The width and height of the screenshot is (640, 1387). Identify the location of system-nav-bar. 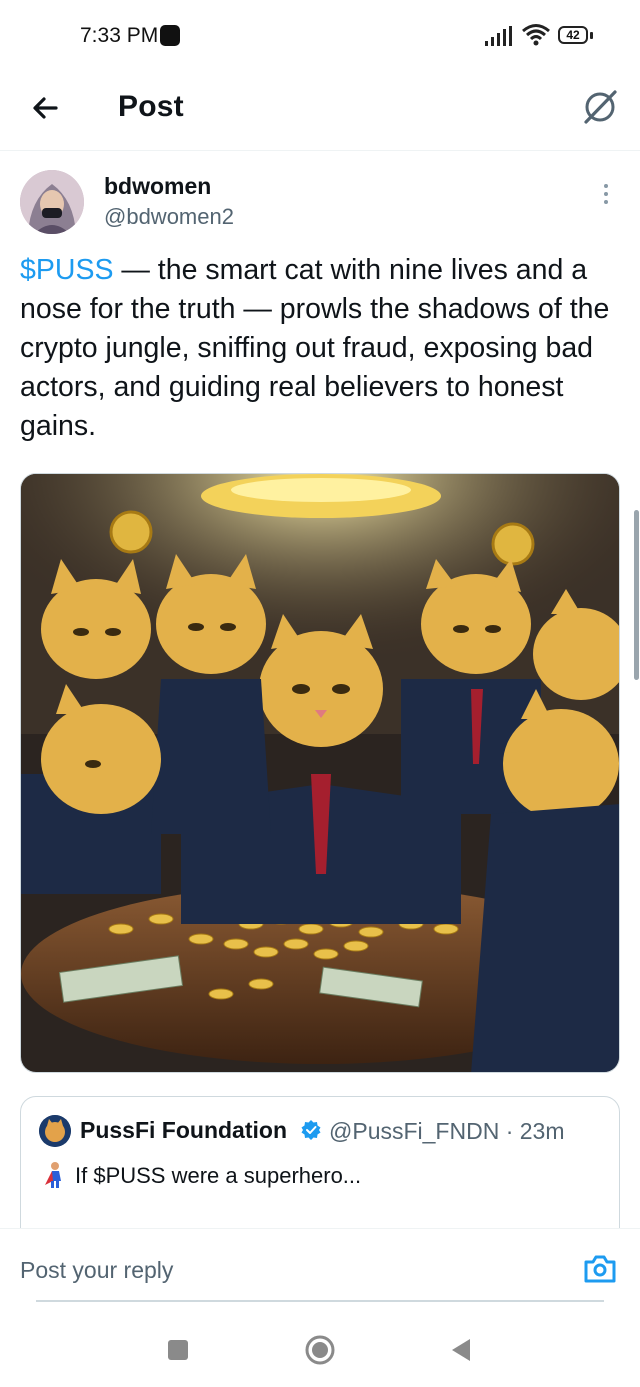
(320, 1344).